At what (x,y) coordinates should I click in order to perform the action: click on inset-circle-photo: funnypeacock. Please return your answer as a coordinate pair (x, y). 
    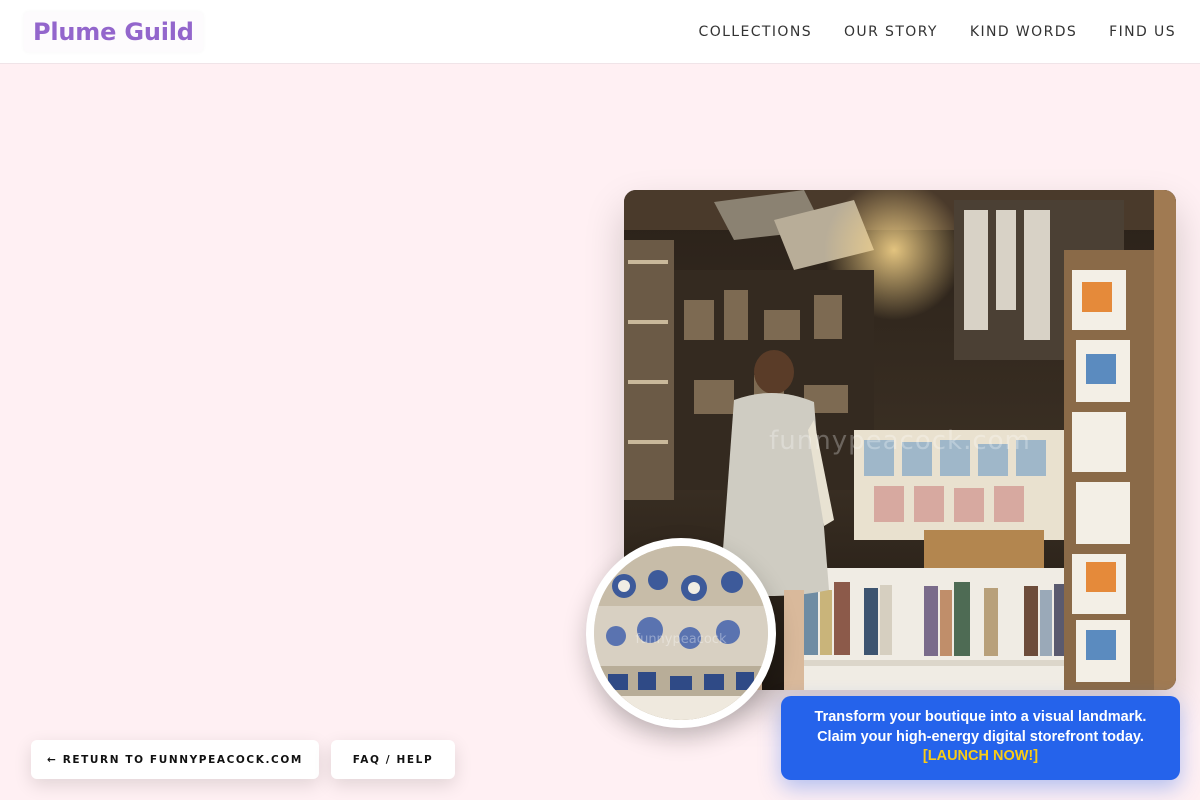
    Looking at the image, I should click on (681, 633).